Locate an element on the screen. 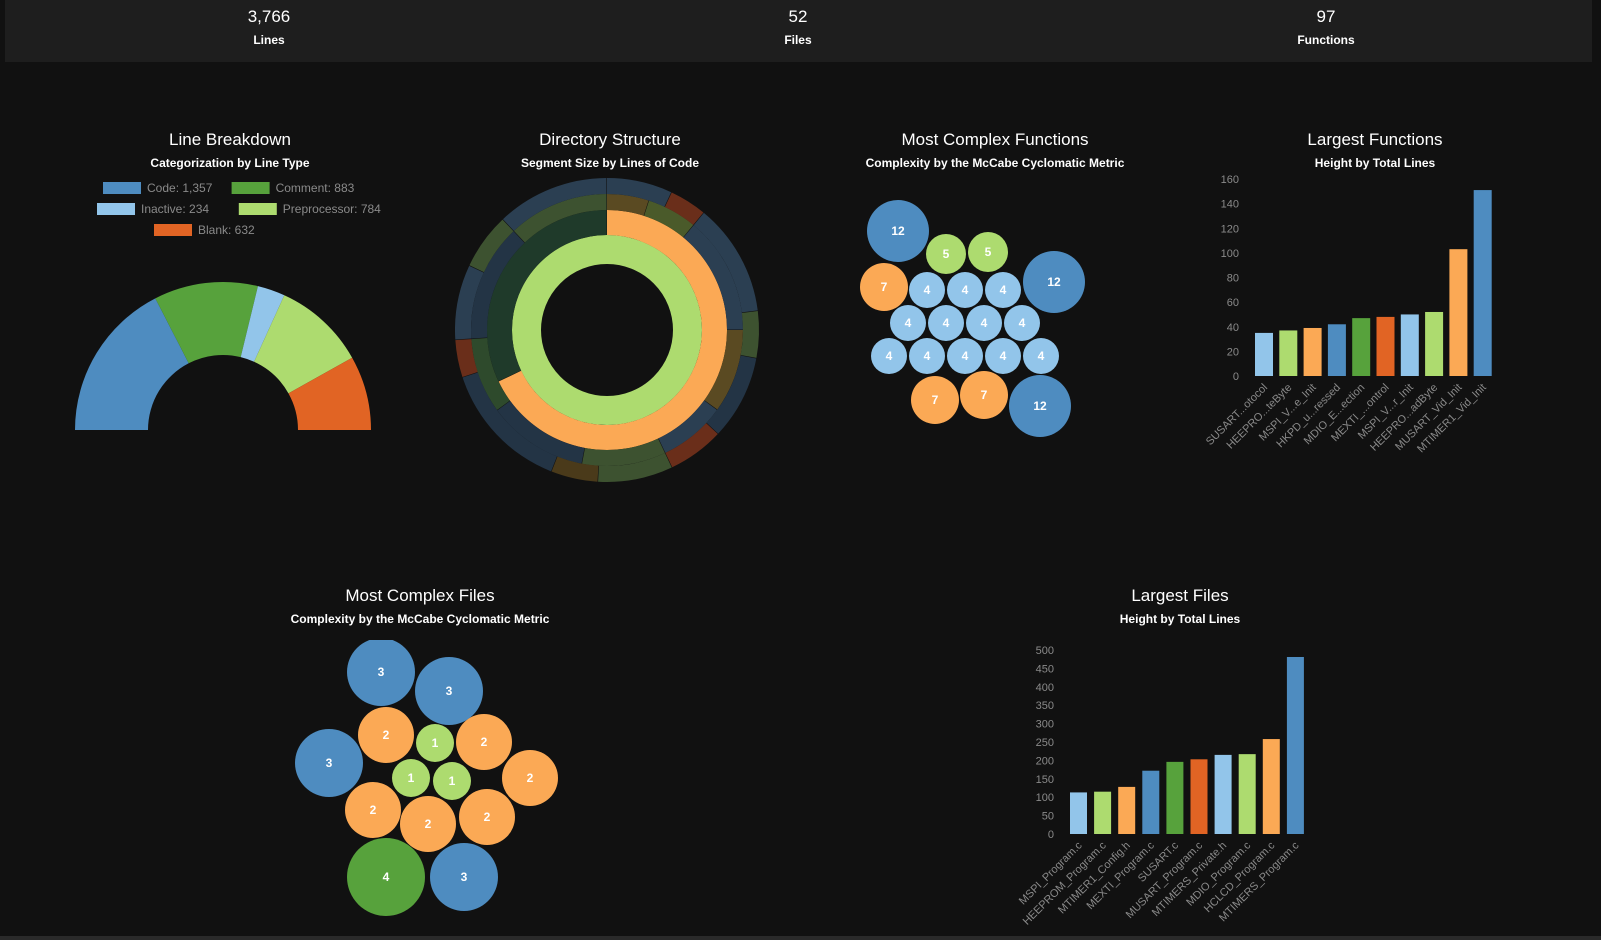 The image size is (1601, 940). largest-functions-panel: Largest Functions Height by Total Lines is located at coordinates (1375, 150).